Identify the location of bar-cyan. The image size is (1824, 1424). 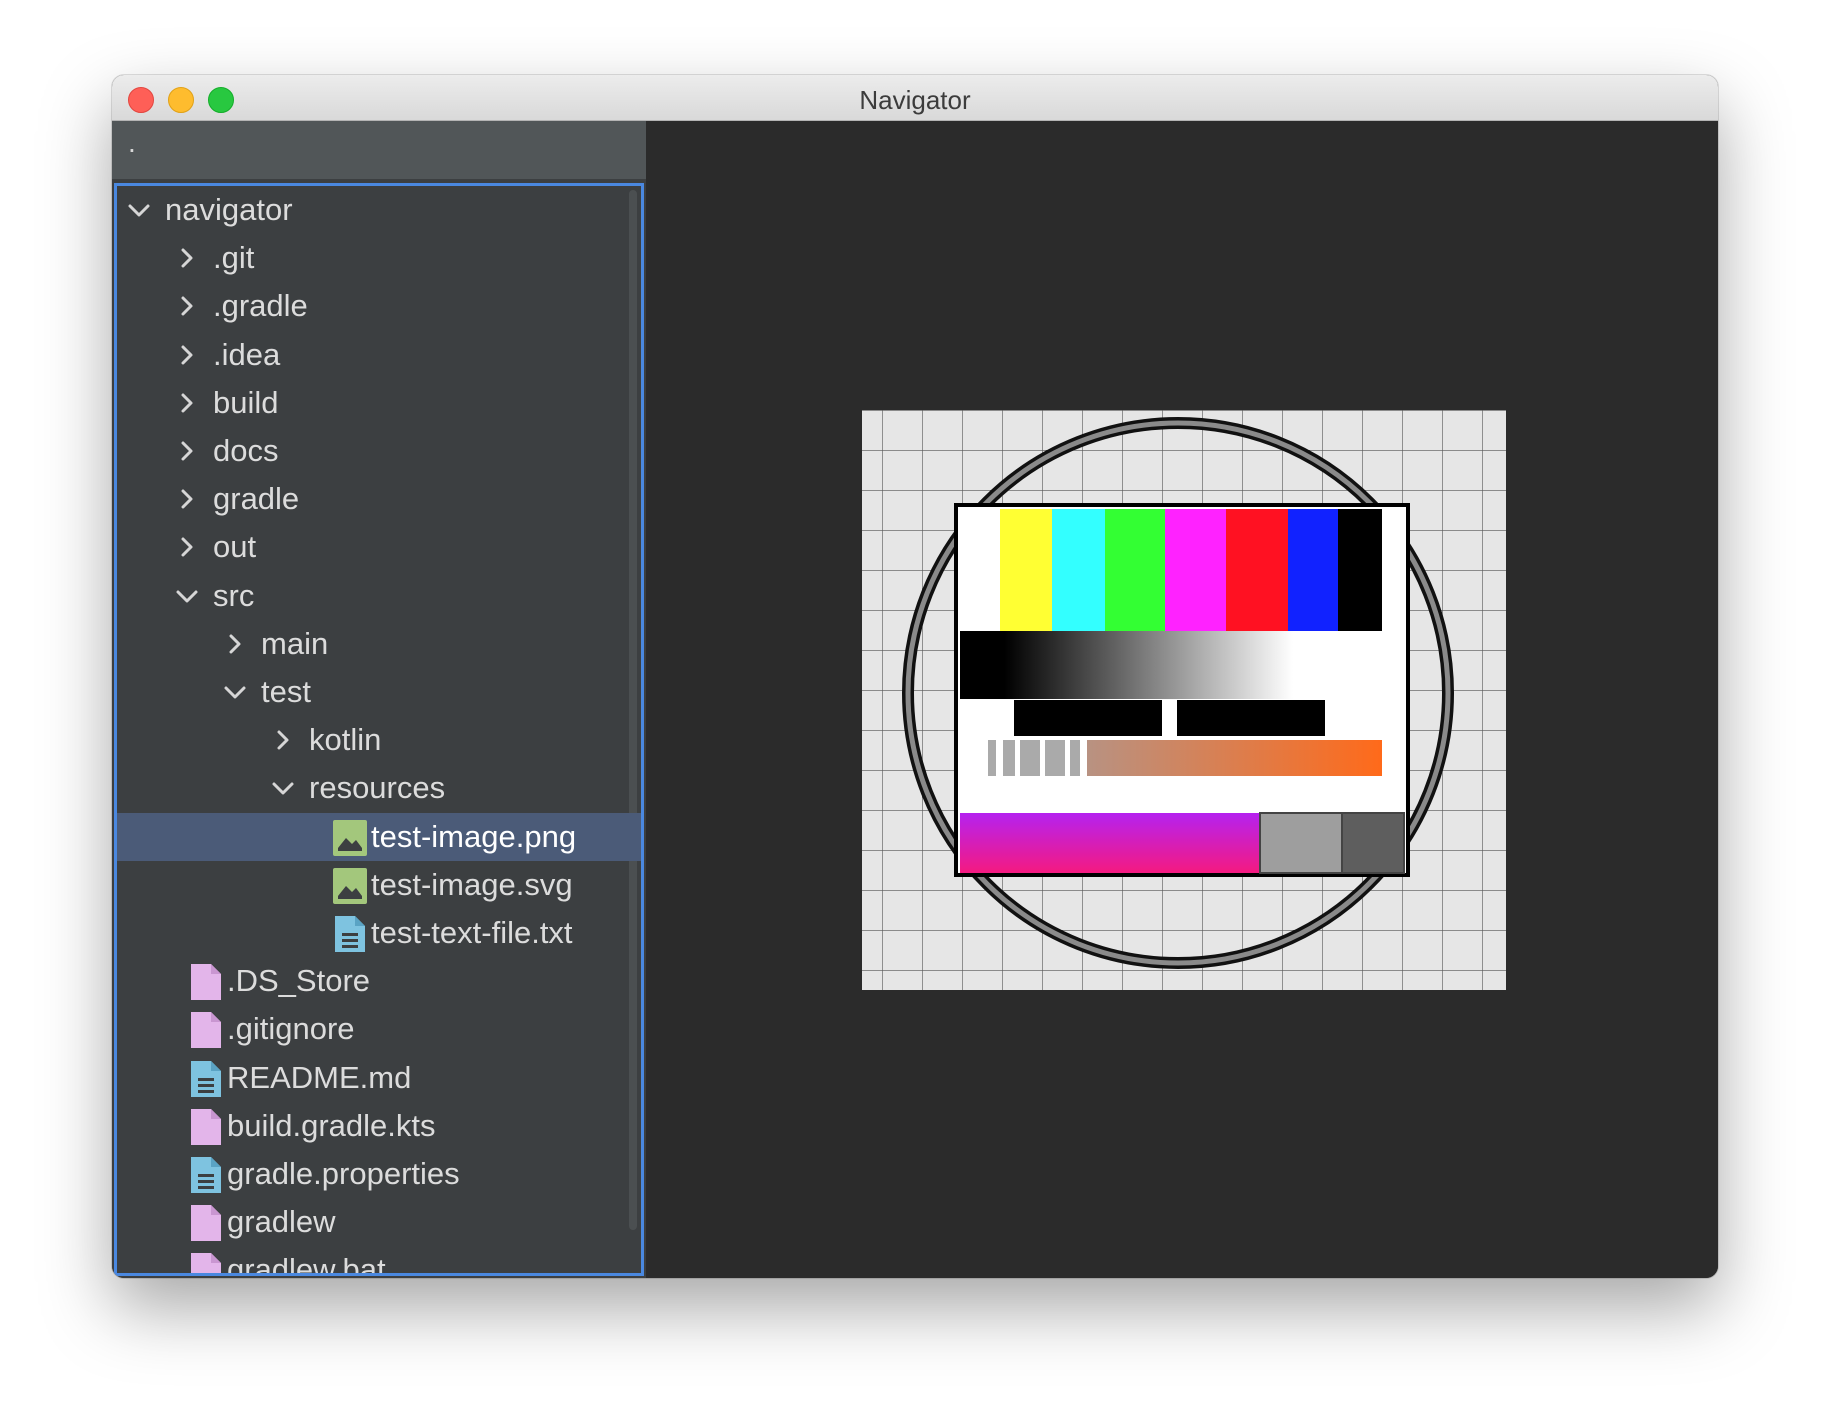
(1078, 570).